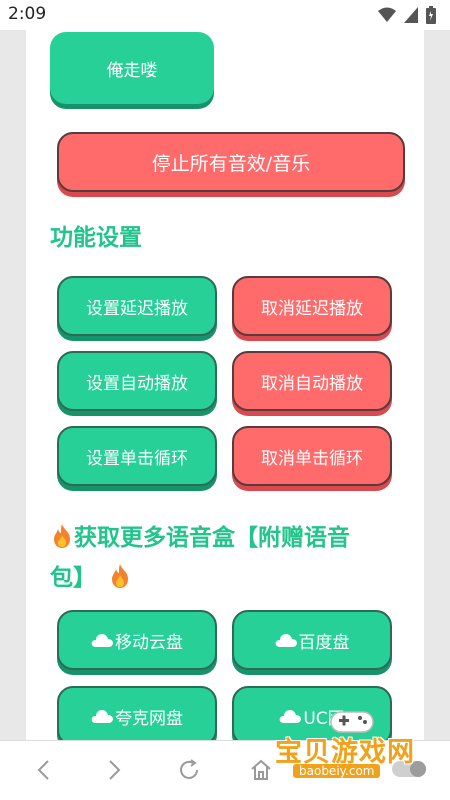 The image size is (450, 800). I want to click on forward-button, so click(115, 770).